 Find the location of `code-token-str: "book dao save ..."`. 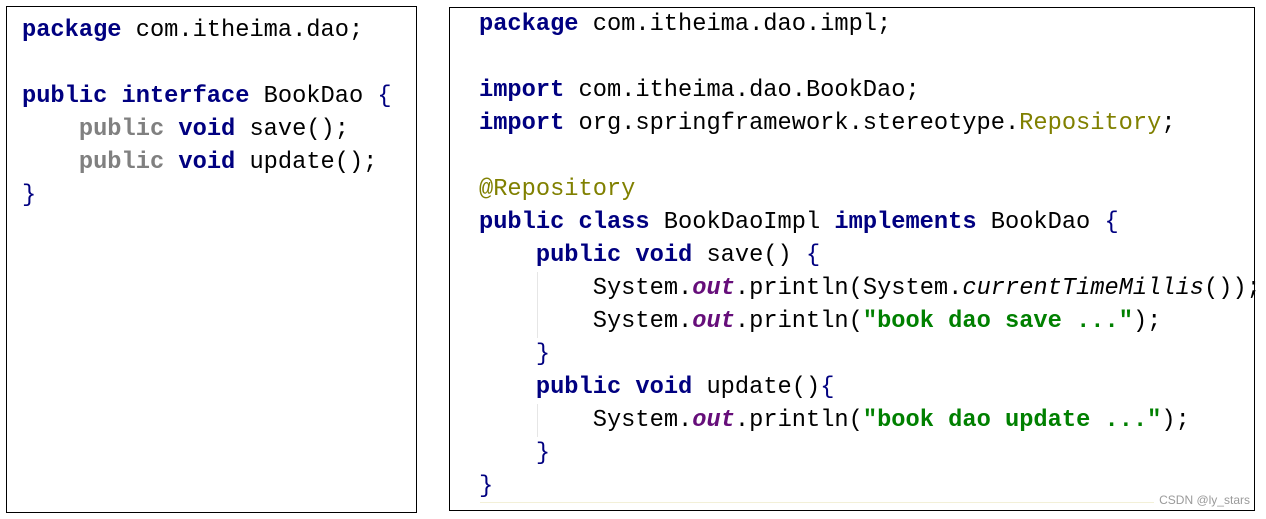

code-token-str: "book dao save ..." is located at coordinates (997, 321).